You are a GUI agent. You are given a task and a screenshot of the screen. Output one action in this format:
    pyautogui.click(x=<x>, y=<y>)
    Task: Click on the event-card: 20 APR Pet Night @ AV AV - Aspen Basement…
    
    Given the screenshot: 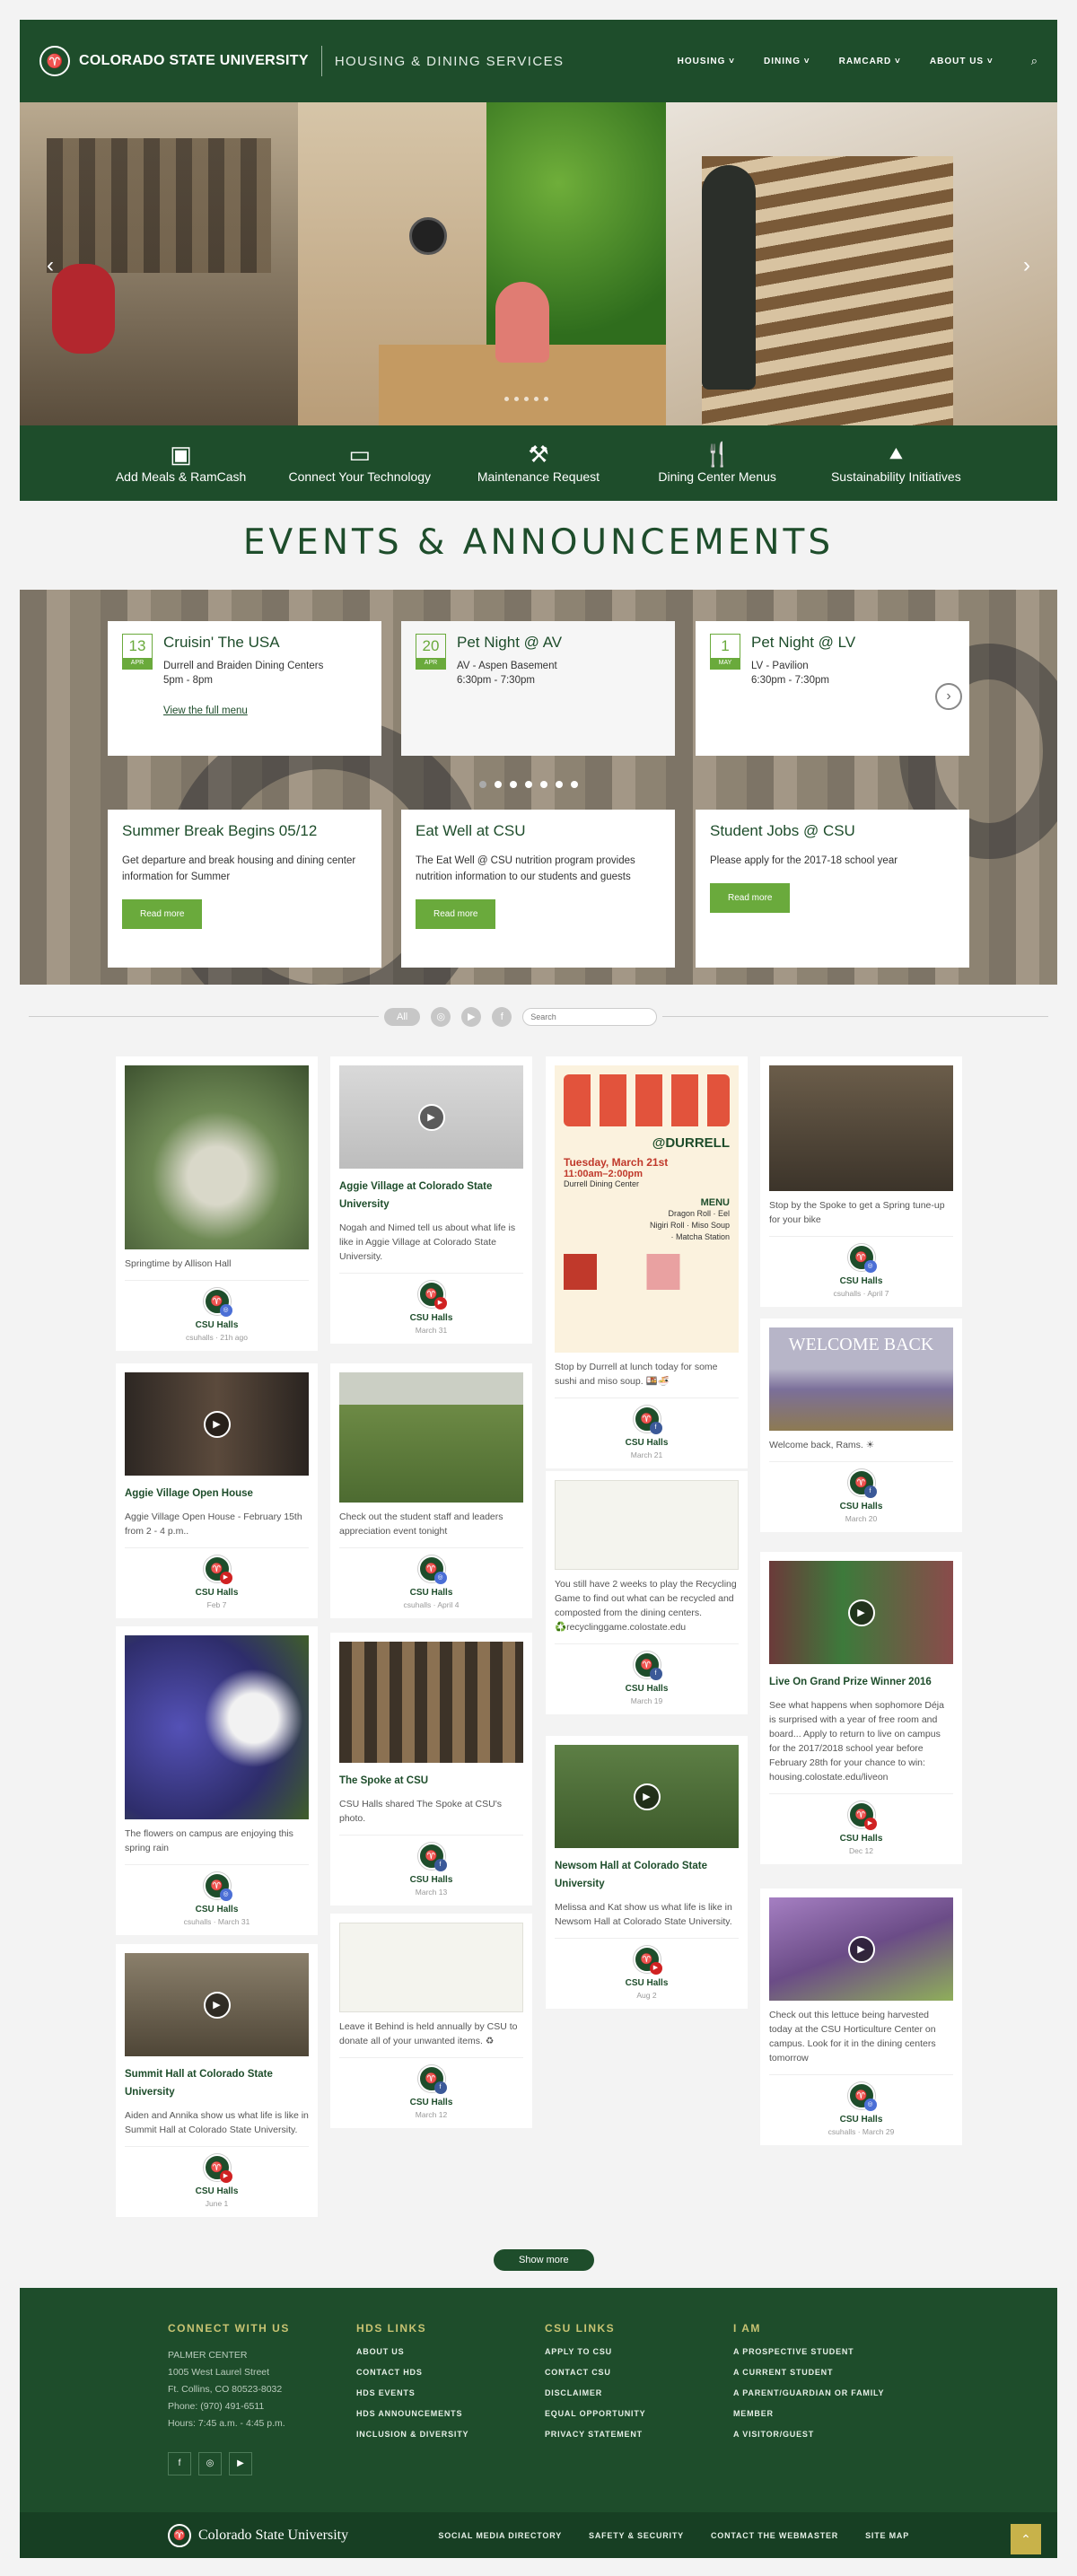 What is the action you would take?
    pyautogui.click(x=538, y=688)
    